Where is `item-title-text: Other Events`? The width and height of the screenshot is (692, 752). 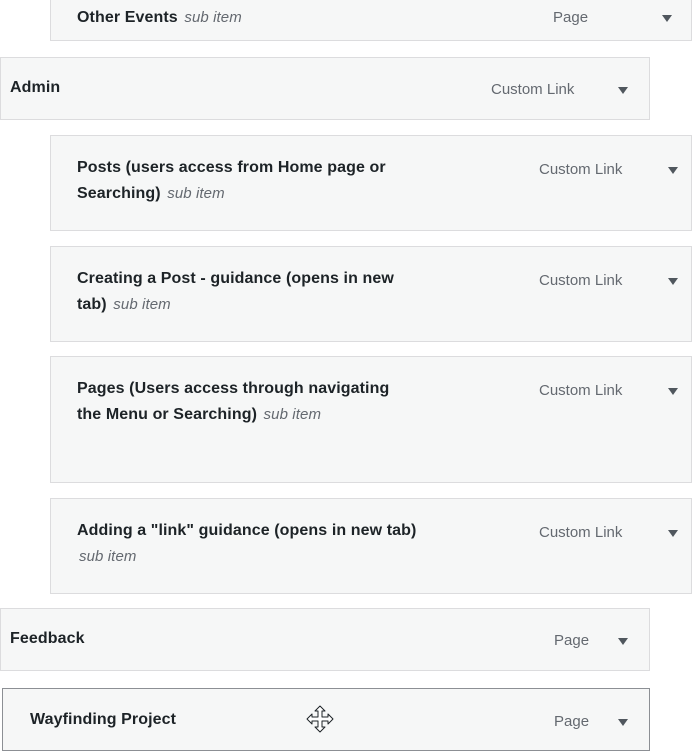
item-title-text: Other Events is located at coordinates (127, 17).